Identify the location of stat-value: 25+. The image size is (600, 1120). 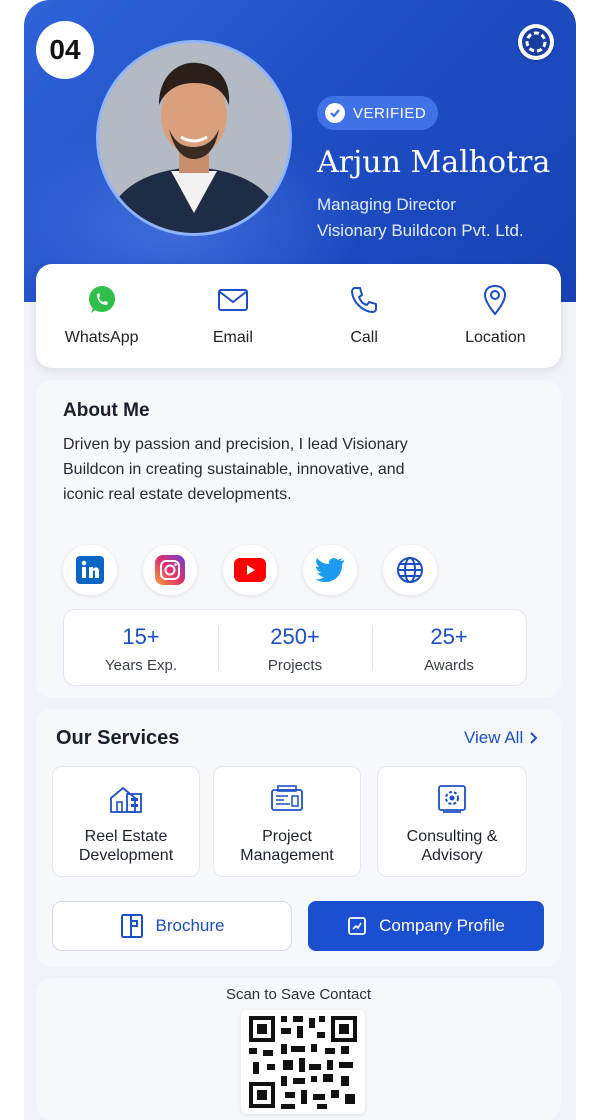
(449, 636).